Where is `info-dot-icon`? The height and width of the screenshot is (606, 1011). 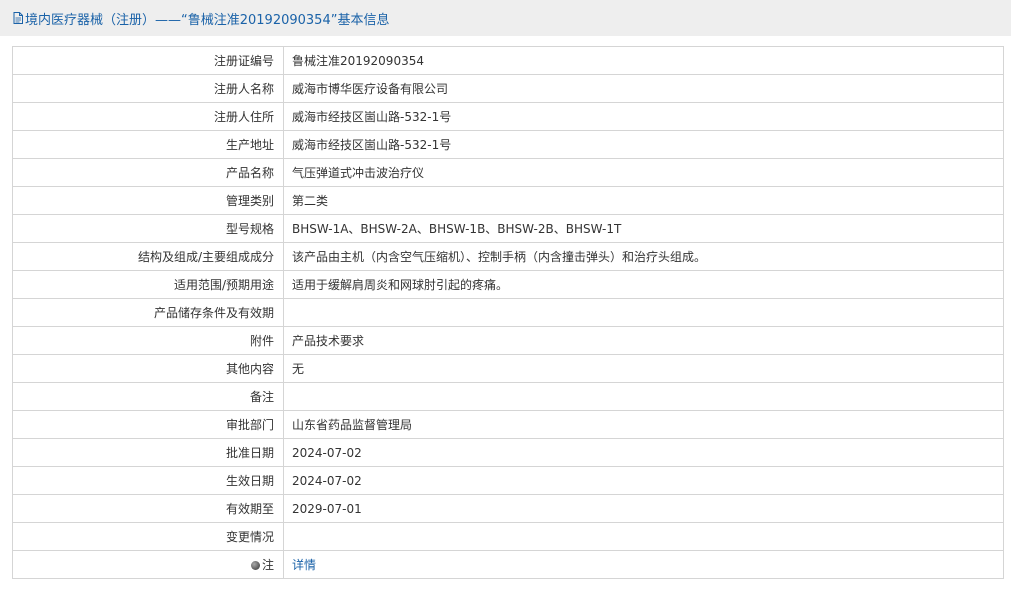
info-dot-icon is located at coordinates (255, 565).